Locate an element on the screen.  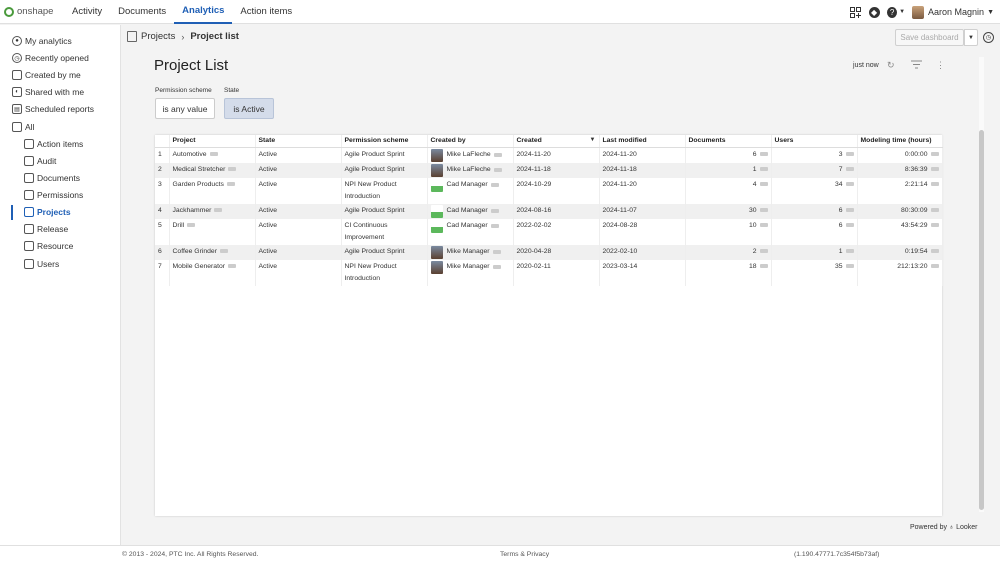
sort-descending-icon: ▼ is located at coordinates (593, 140).